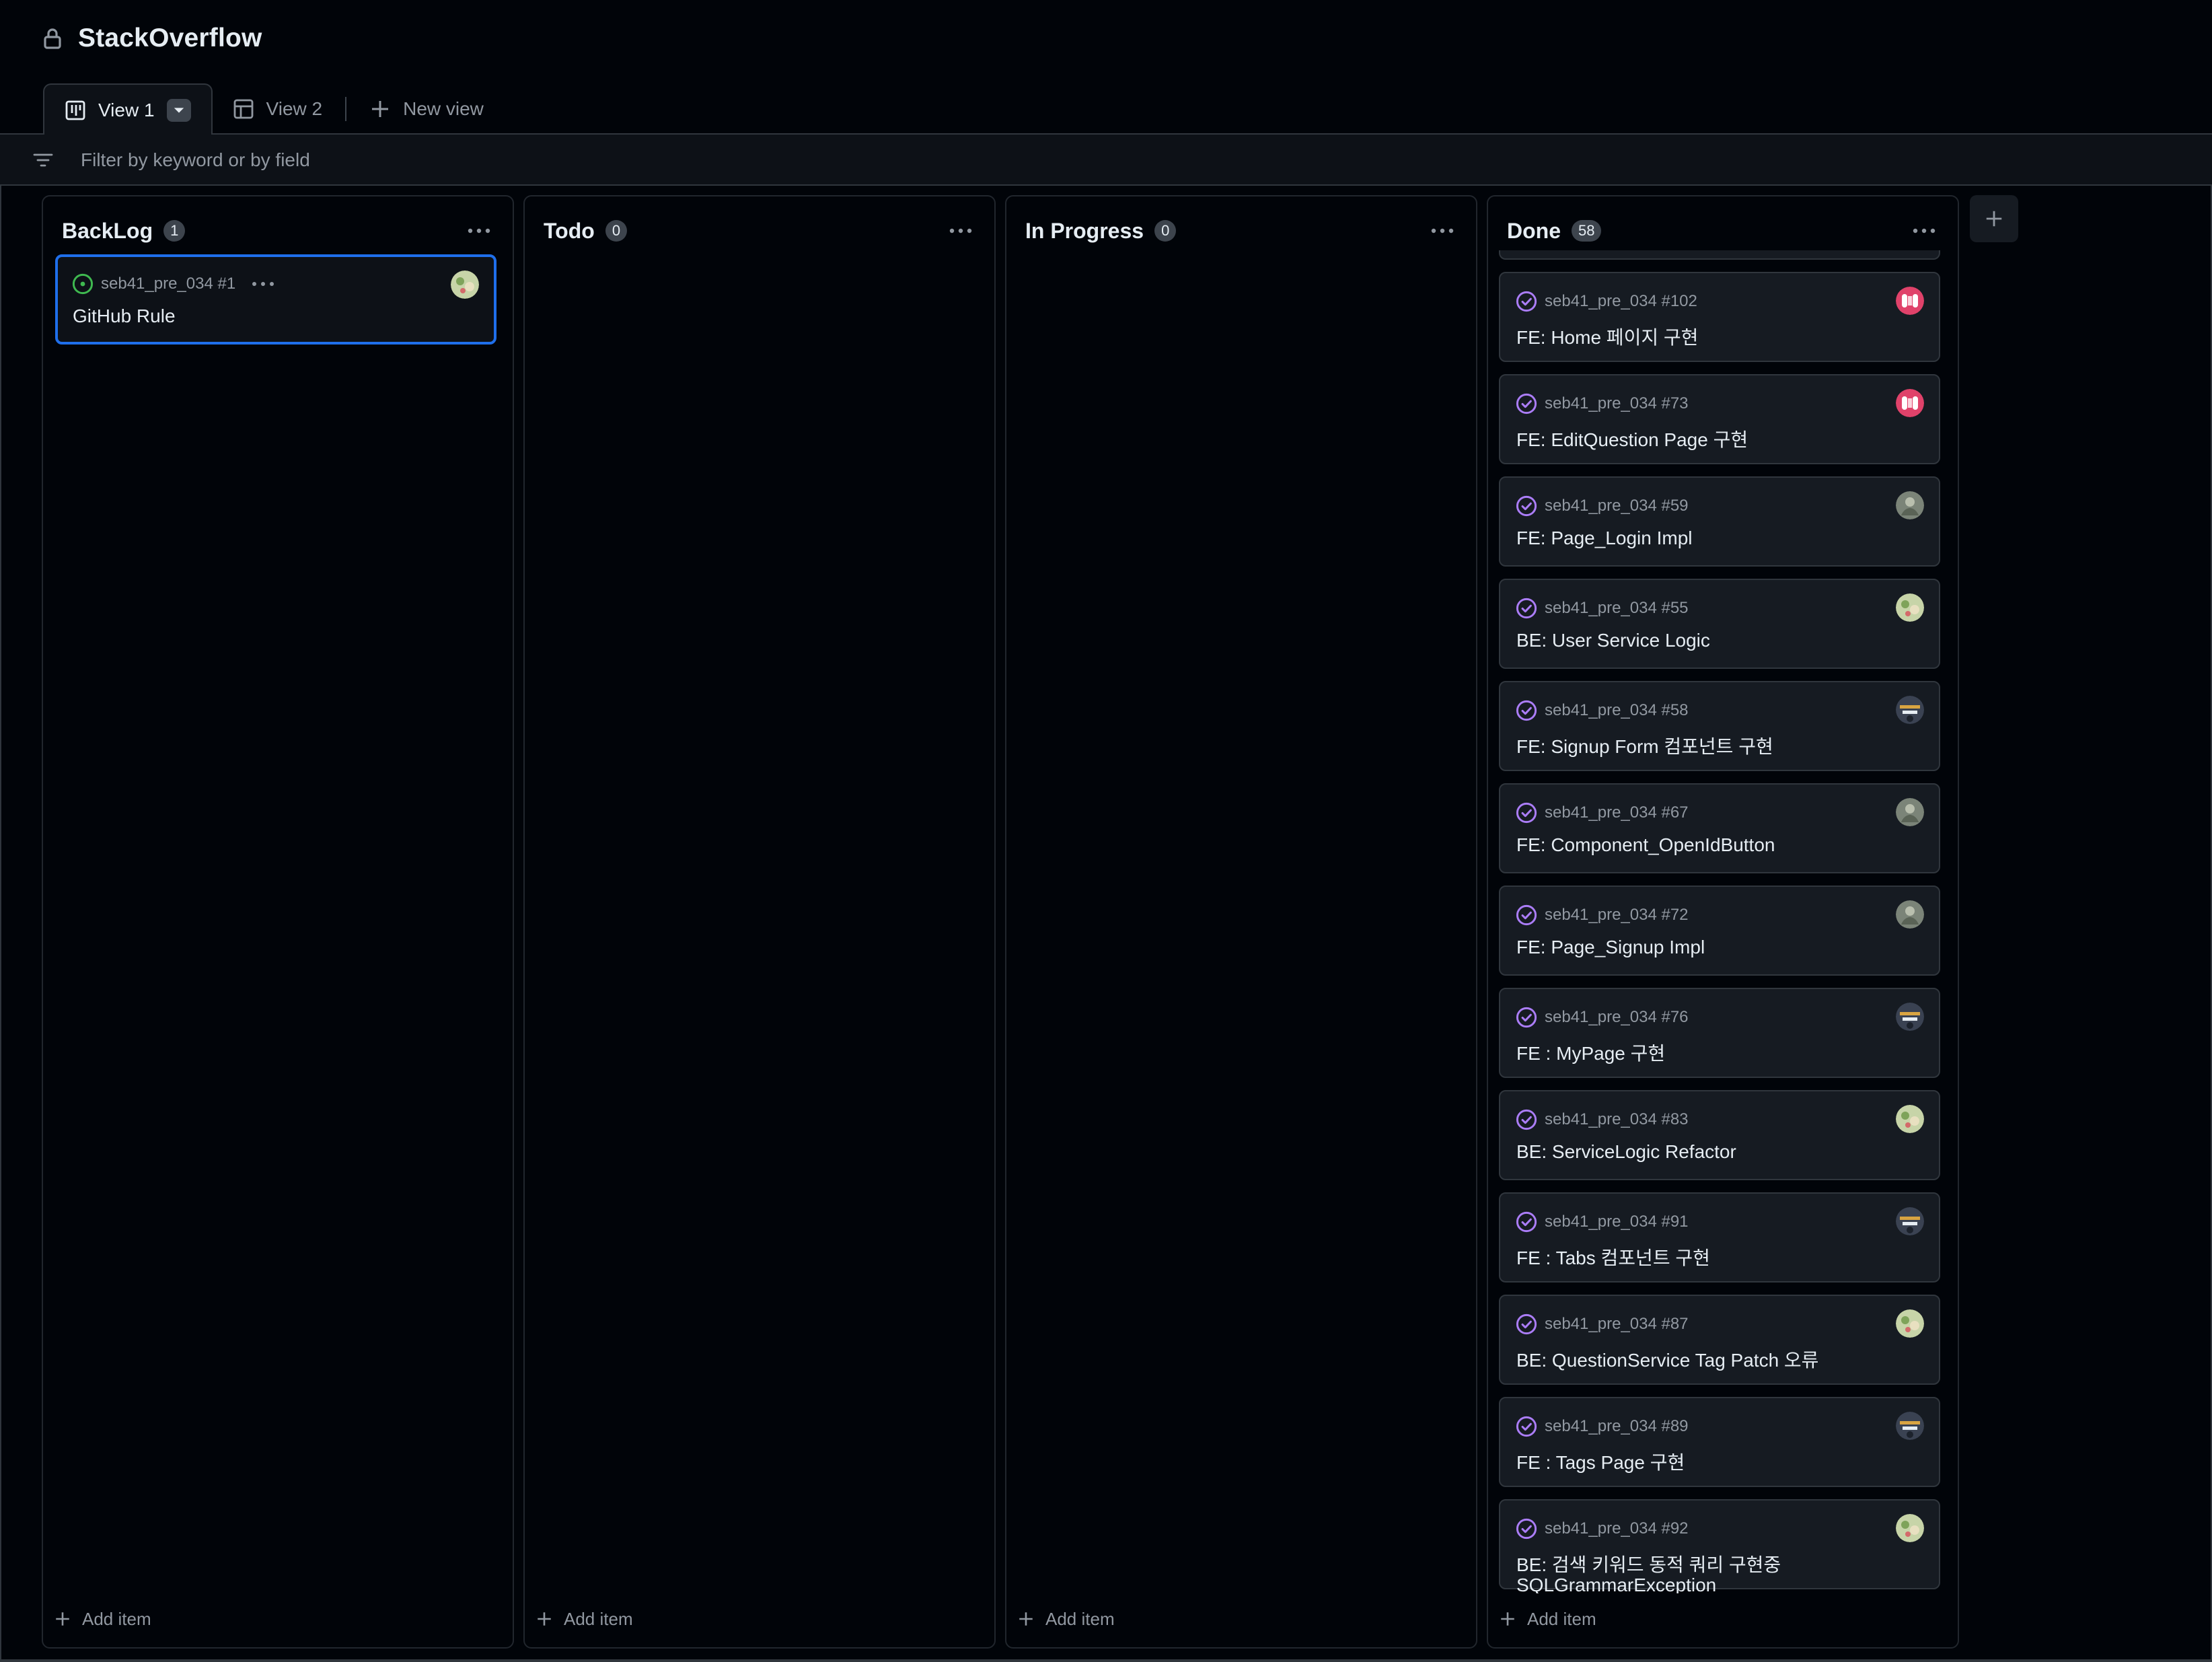 This screenshot has height=1662, width=2212. What do you see at coordinates (1720, 1442) in the screenshot?
I see `item-card: seb41_pre_034 #89 FE : Tags Page 구현` at bounding box center [1720, 1442].